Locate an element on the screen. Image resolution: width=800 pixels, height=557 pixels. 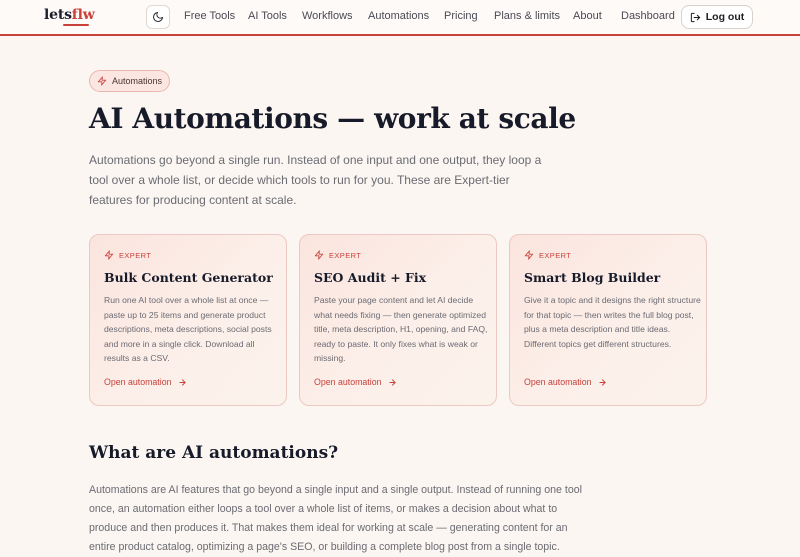
card-title: Smart Blog Builder is located at coordinates (592, 277).